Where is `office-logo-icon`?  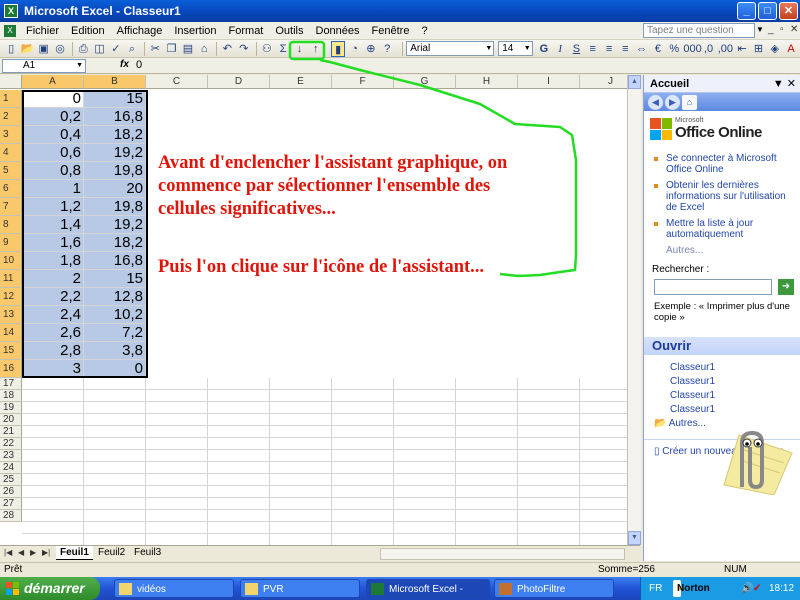
office-logo-icon is located at coordinates (661, 129).